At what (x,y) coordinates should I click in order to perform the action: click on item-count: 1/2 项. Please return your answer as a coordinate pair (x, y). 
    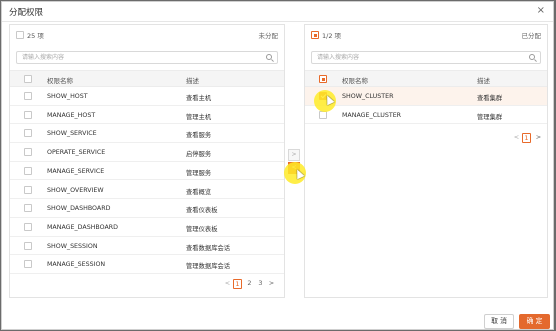
    Looking at the image, I should click on (332, 36).